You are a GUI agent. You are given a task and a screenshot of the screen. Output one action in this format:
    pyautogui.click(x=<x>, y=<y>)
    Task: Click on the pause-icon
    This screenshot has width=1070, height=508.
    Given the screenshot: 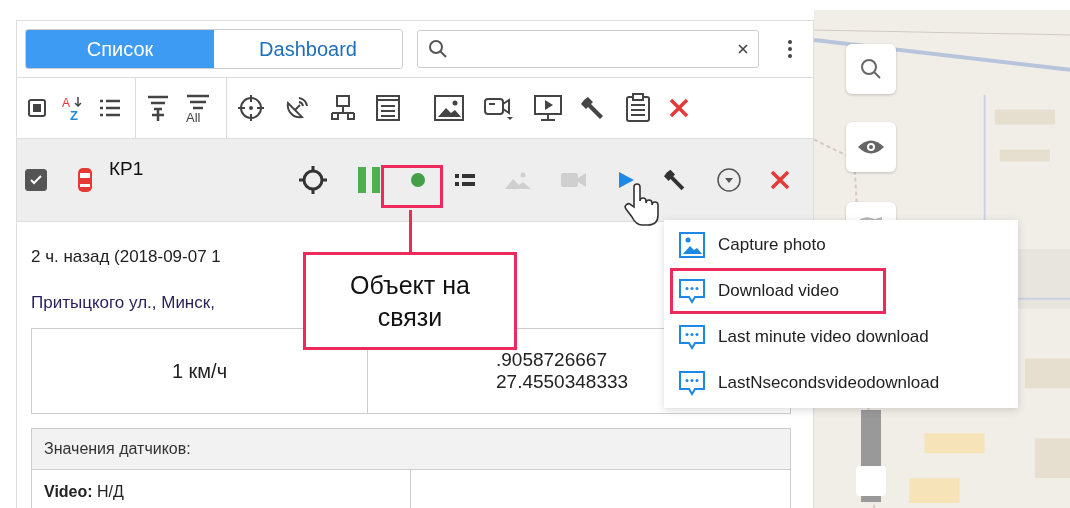 What is the action you would take?
    pyautogui.click(x=369, y=180)
    